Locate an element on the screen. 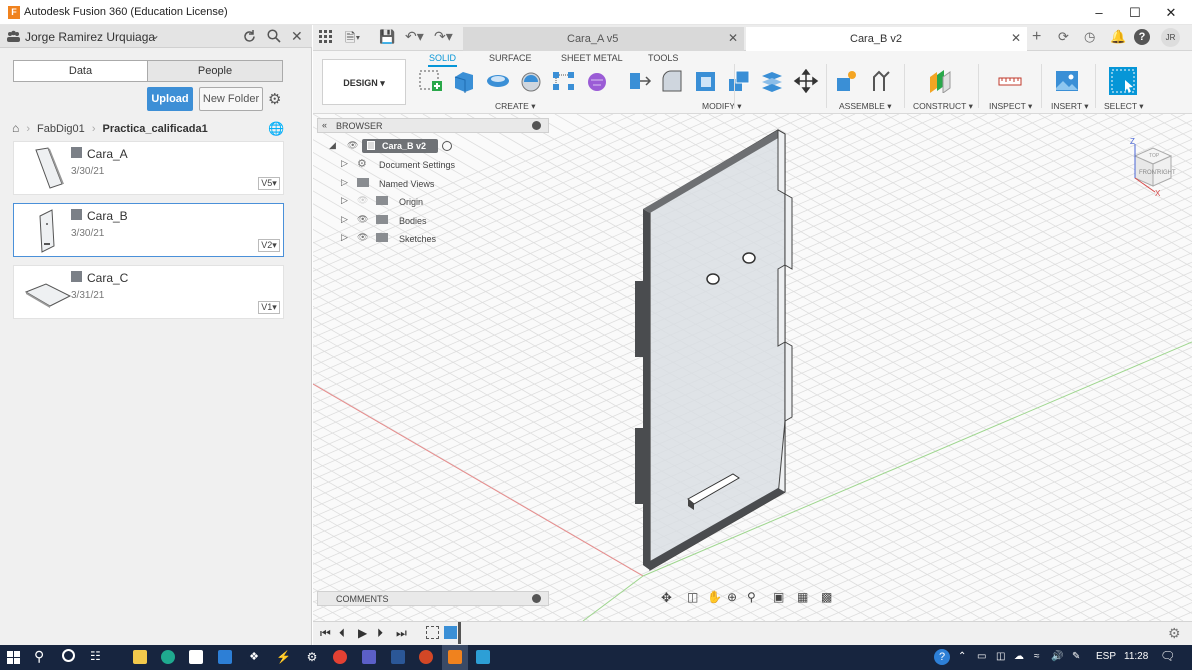  grid-settings-icon: ▦ is located at coordinates (802, 597).